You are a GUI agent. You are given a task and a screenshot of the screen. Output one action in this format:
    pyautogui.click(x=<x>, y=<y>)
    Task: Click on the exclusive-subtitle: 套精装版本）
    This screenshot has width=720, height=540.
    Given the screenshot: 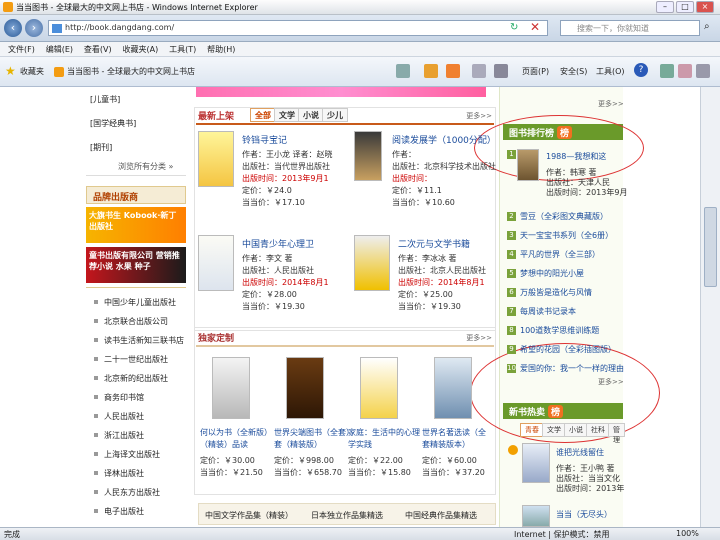 What is the action you would take?
    pyautogui.click(x=446, y=444)
    